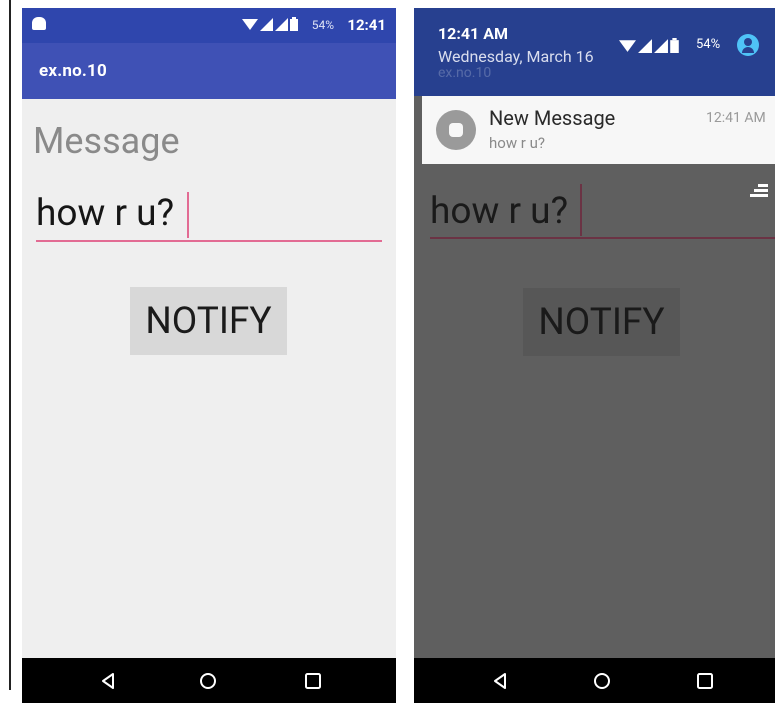  What do you see at coordinates (736, 118) in the screenshot?
I see `notification-time: 12:41 AM` at bounding box center [736, 118].